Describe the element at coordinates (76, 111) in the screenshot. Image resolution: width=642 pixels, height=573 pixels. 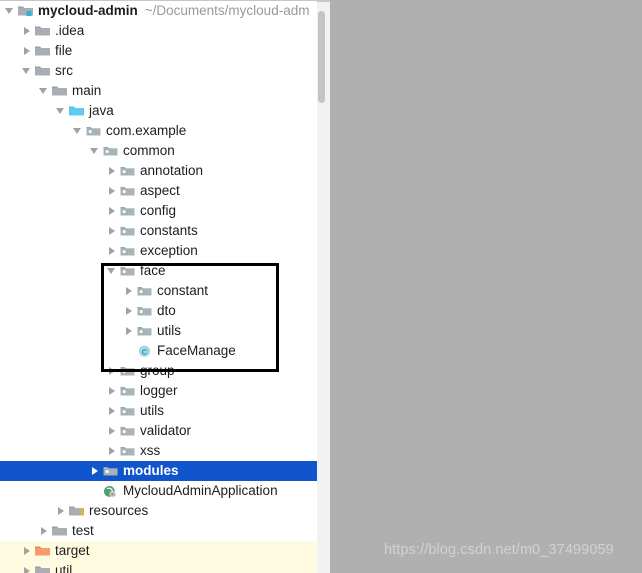
I see `source-root-icon` at that location.